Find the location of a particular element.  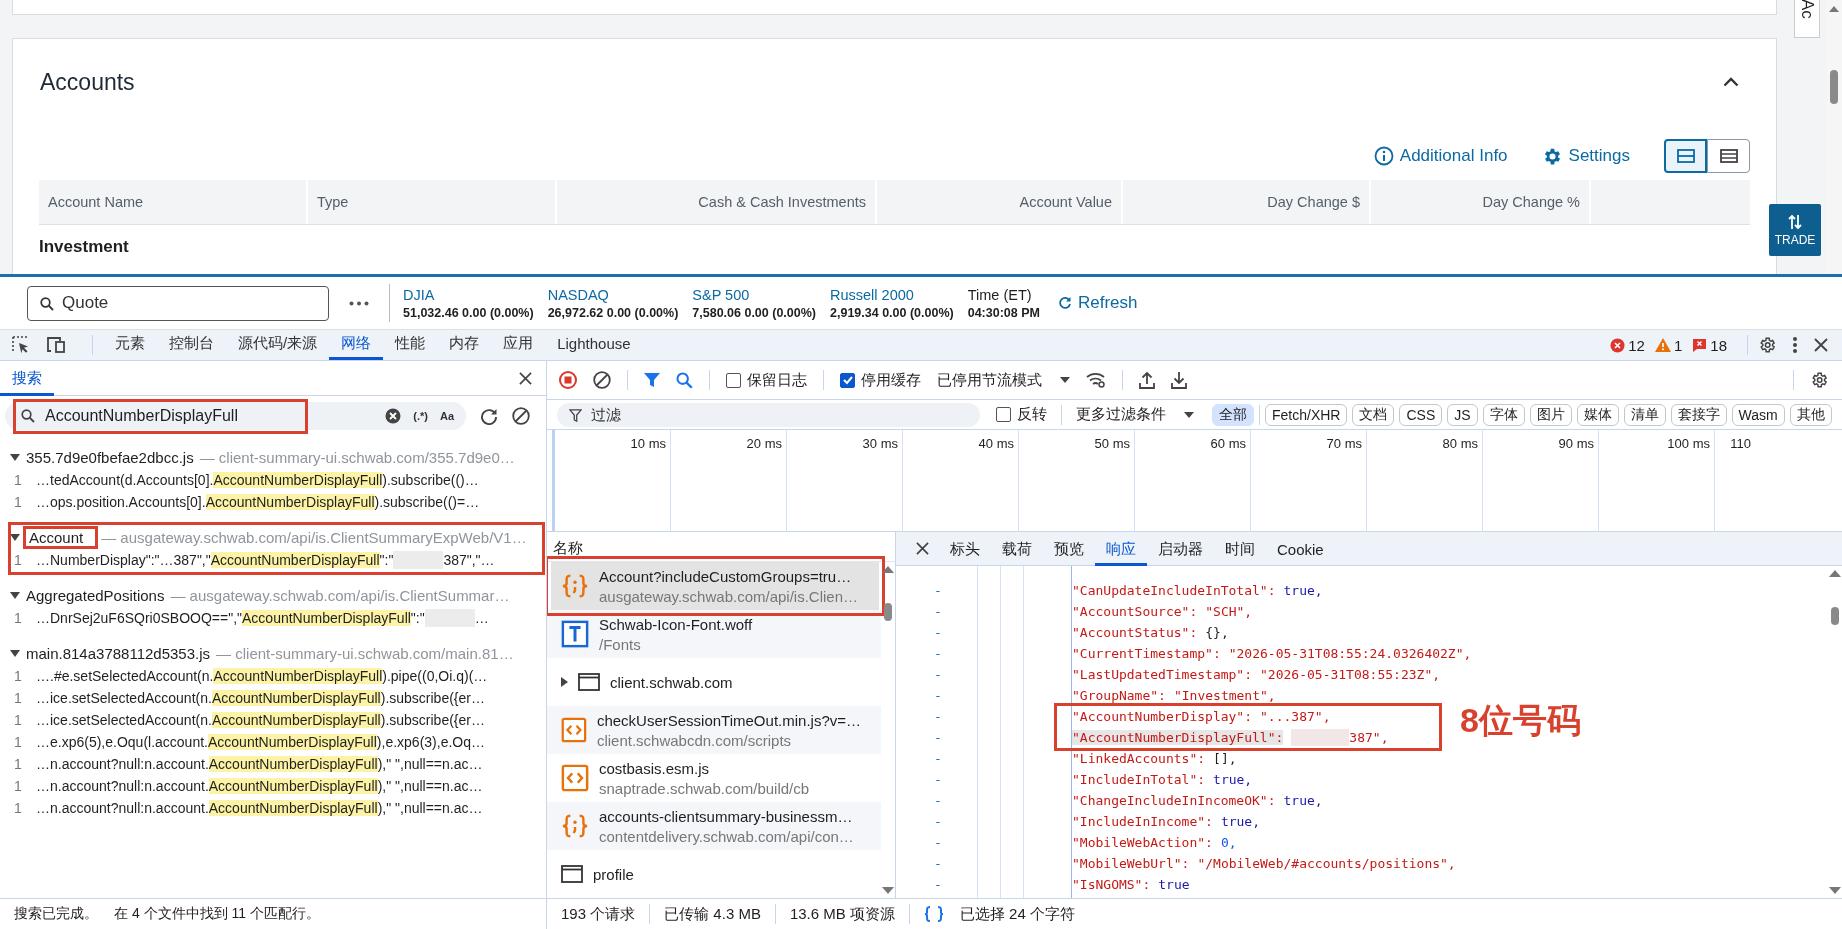

result-file-name: AggregatedPositions is located at coordinates (95, 595).